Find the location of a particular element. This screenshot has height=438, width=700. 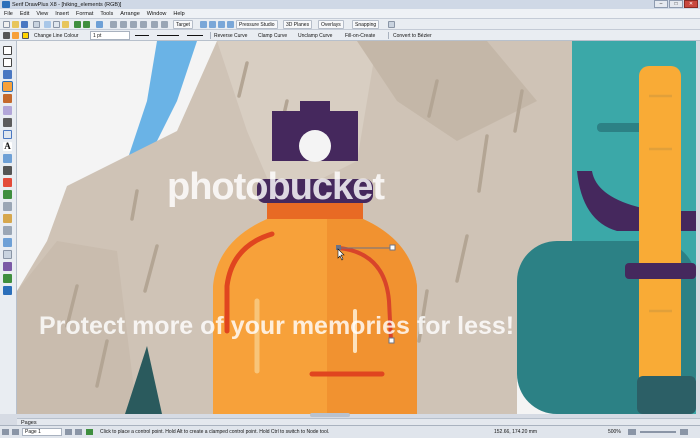

menu-window: Window is located at coordinates (157, 14).